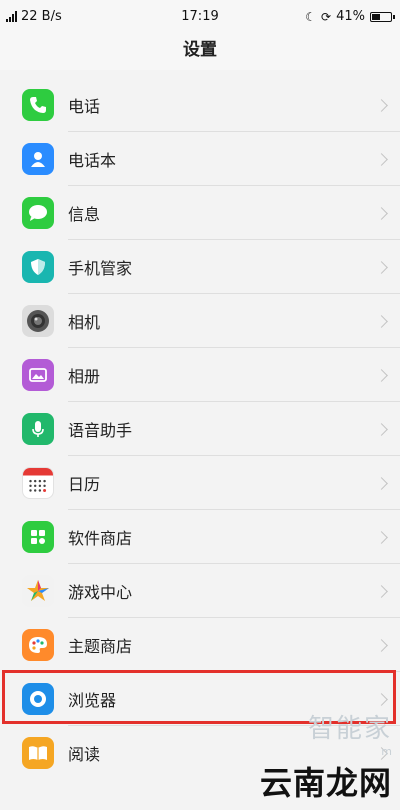 This screenshot has height=810, width=400. I want to click on settings-item-label: 游戏中心, so click(100, 592).